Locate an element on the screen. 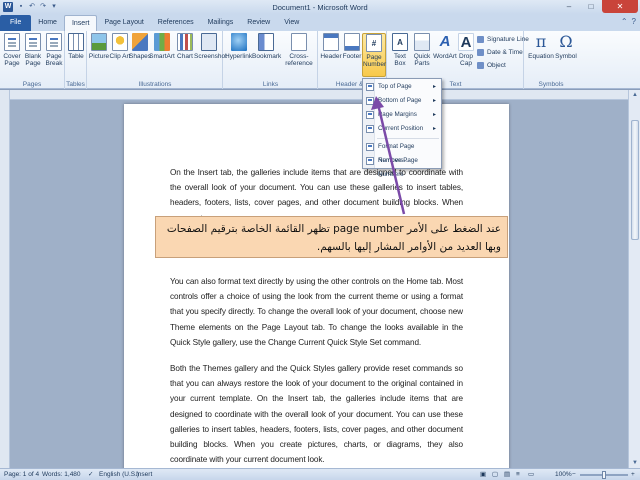 The width and height of the screenshot is (640, 480). scroll-up-arrow-icon: ▲ is located at coordinates (634, 95).